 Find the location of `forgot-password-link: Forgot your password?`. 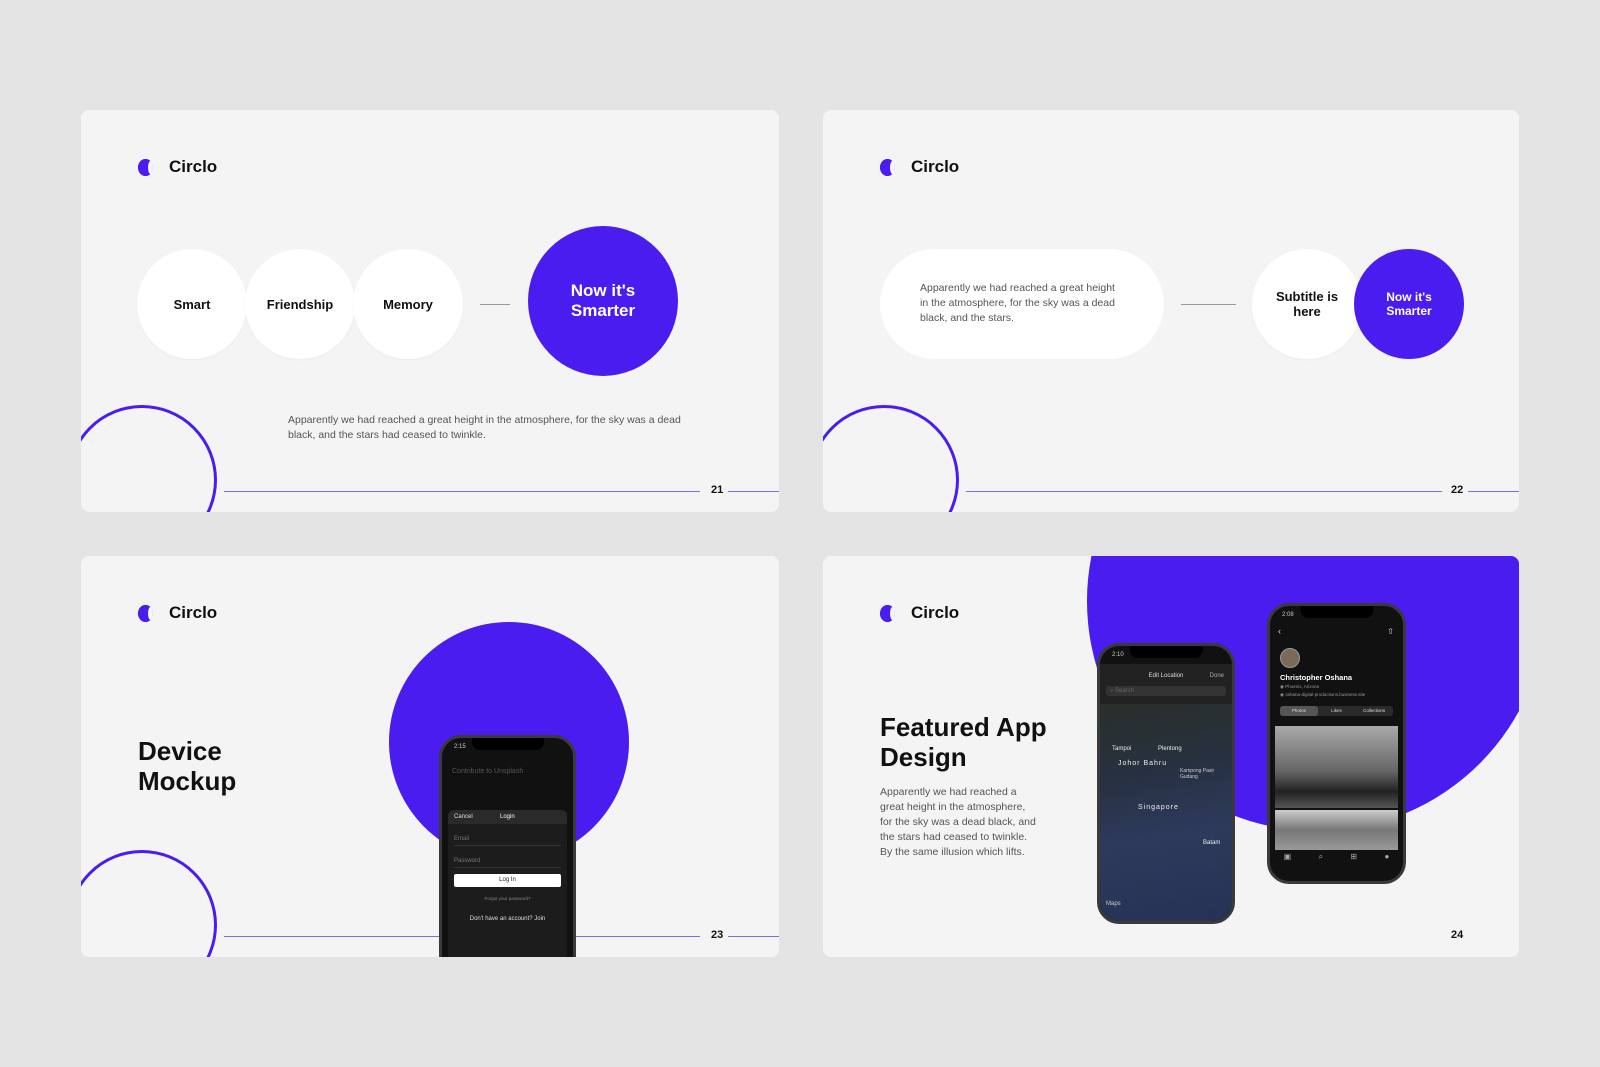

forgot-password-link: Forgot your password? is located at coordinates (507, 898).